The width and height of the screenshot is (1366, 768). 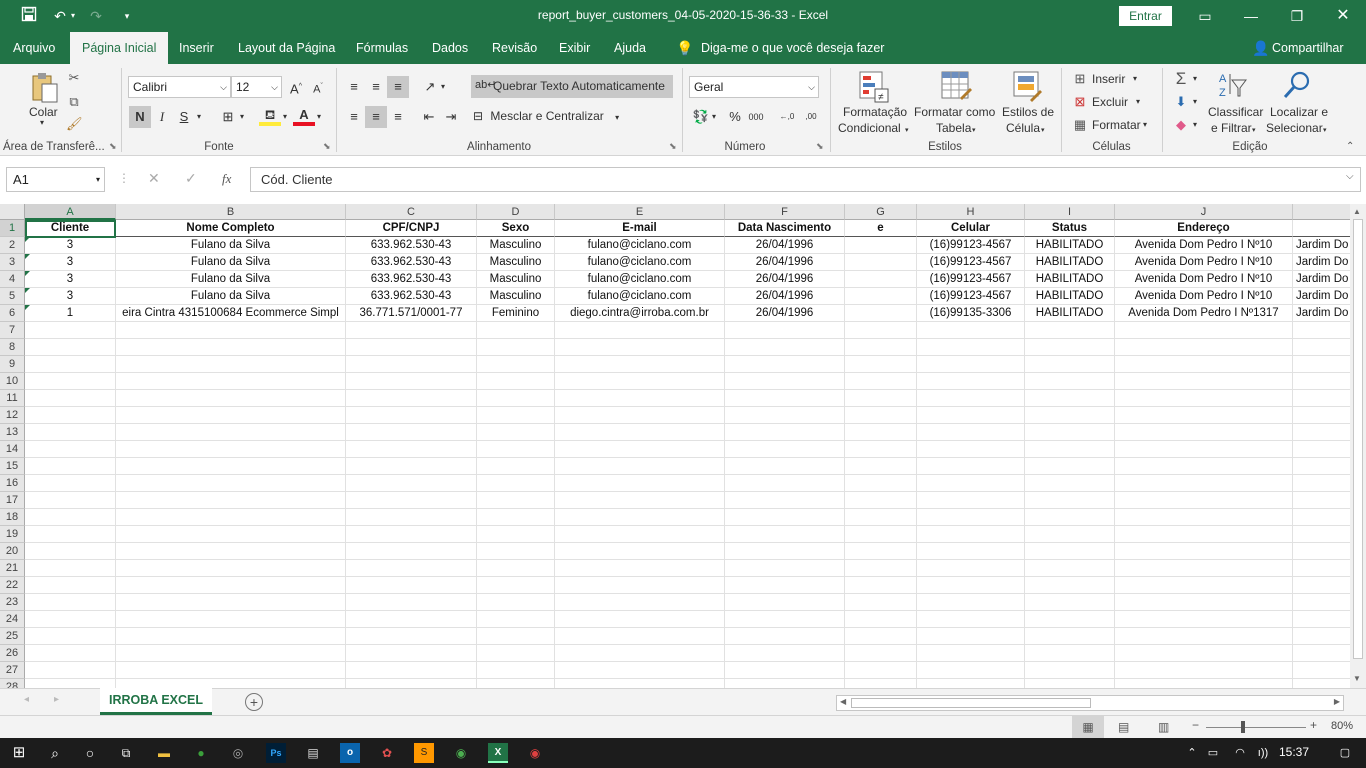 I want to click on align-left-icon: ≡, so click(x=354, y=117).